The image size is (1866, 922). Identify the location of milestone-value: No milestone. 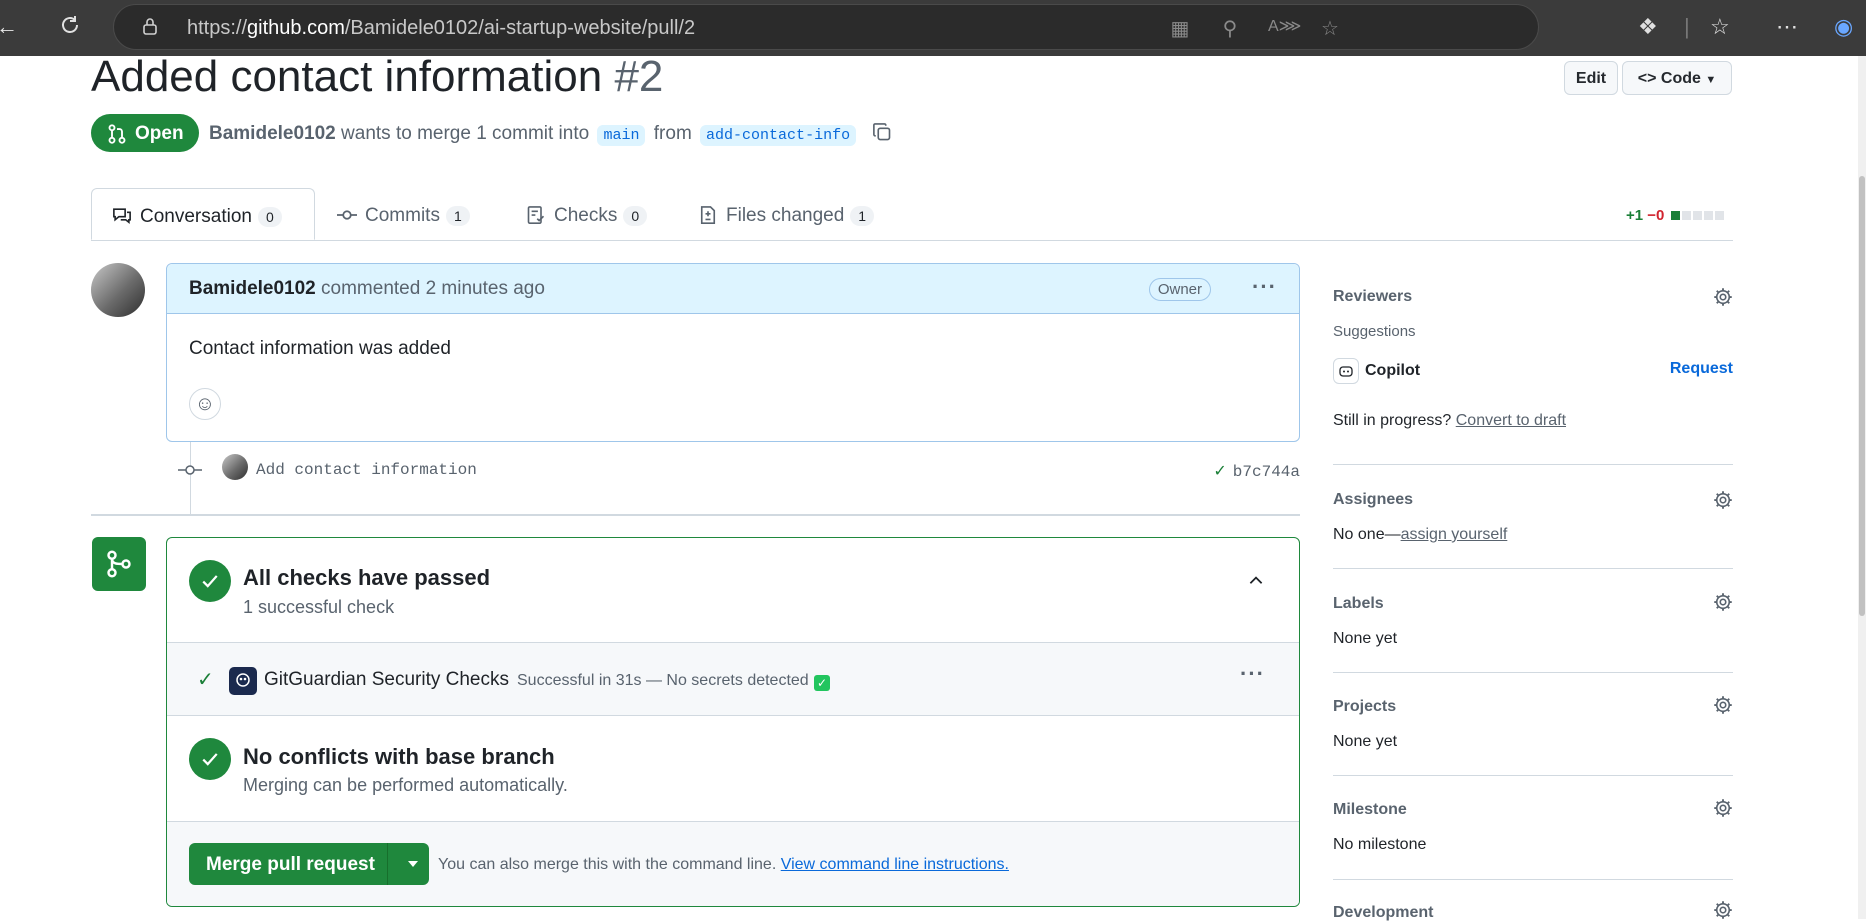
(1380, 844).